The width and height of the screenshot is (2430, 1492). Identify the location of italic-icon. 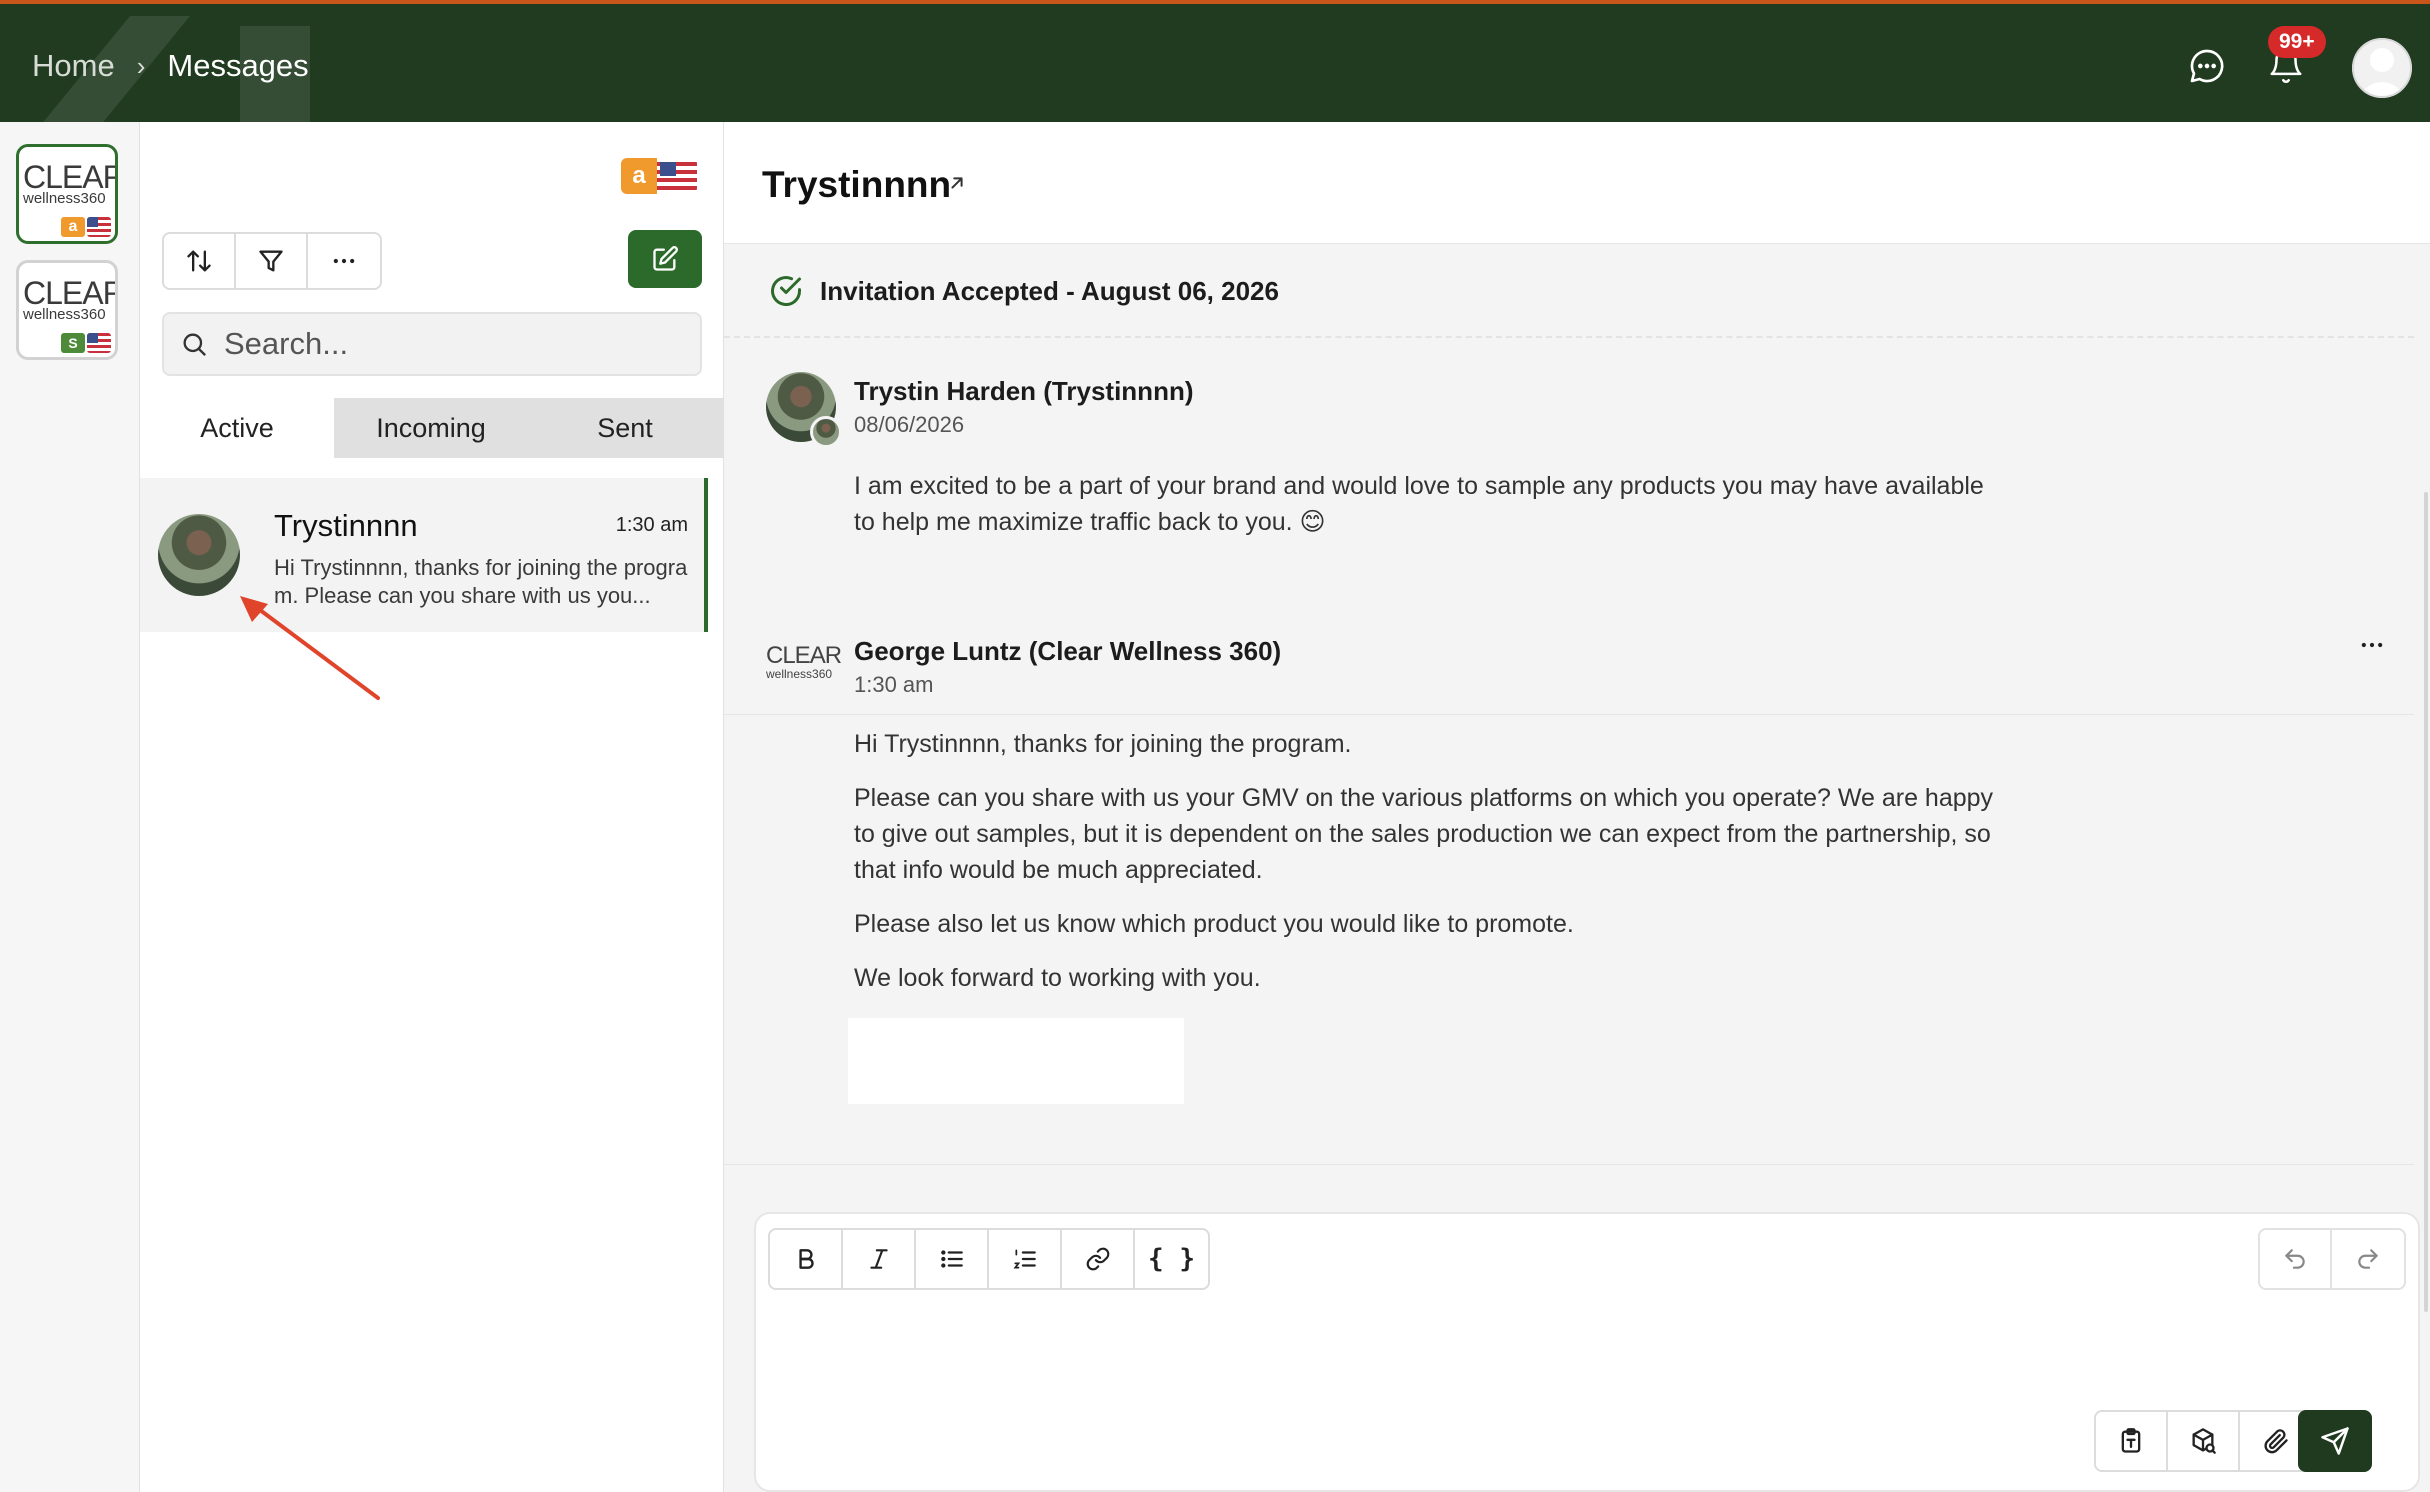
(878, 1259).